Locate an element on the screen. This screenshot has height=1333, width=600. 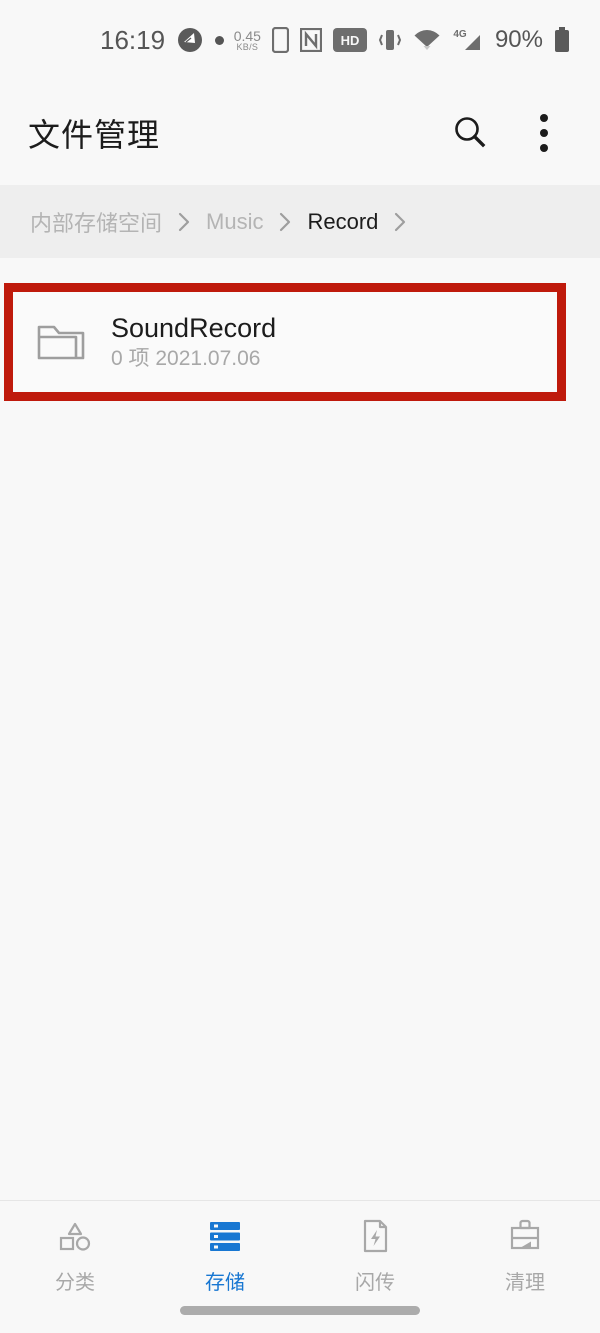
storage-server-icon is located at coordinates (225, 1236).